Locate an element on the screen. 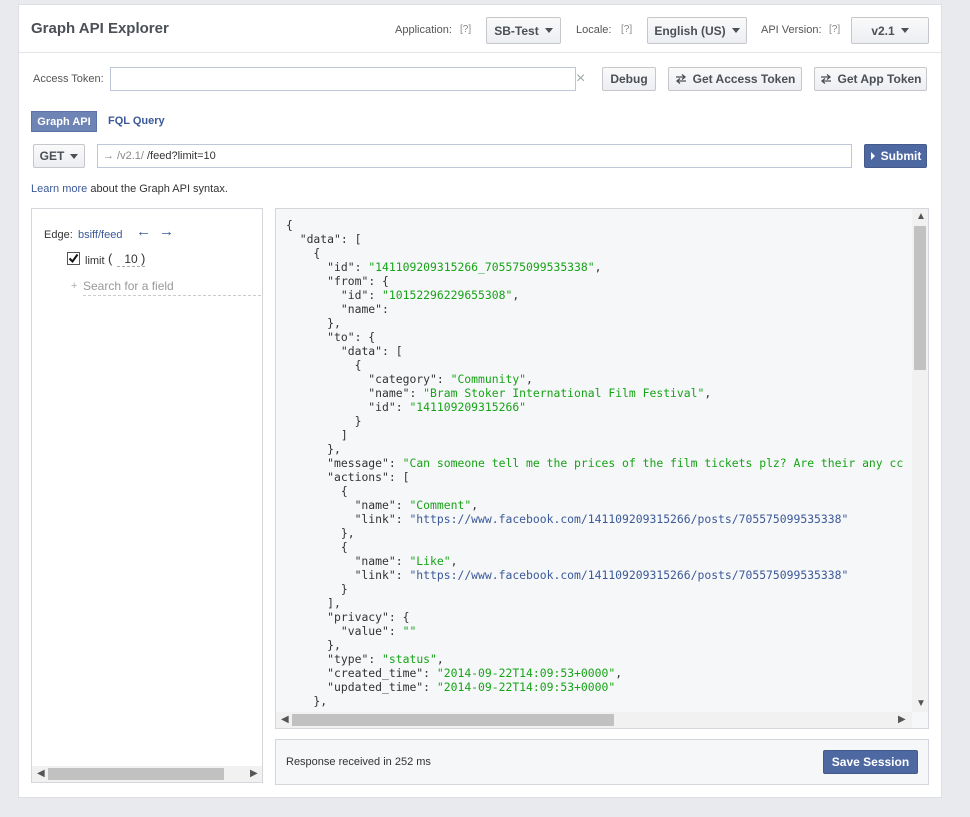 The height and width of the screenshot is (817, 970). get-access-token-label: Get Access Token is located at coordinates (744, 79).